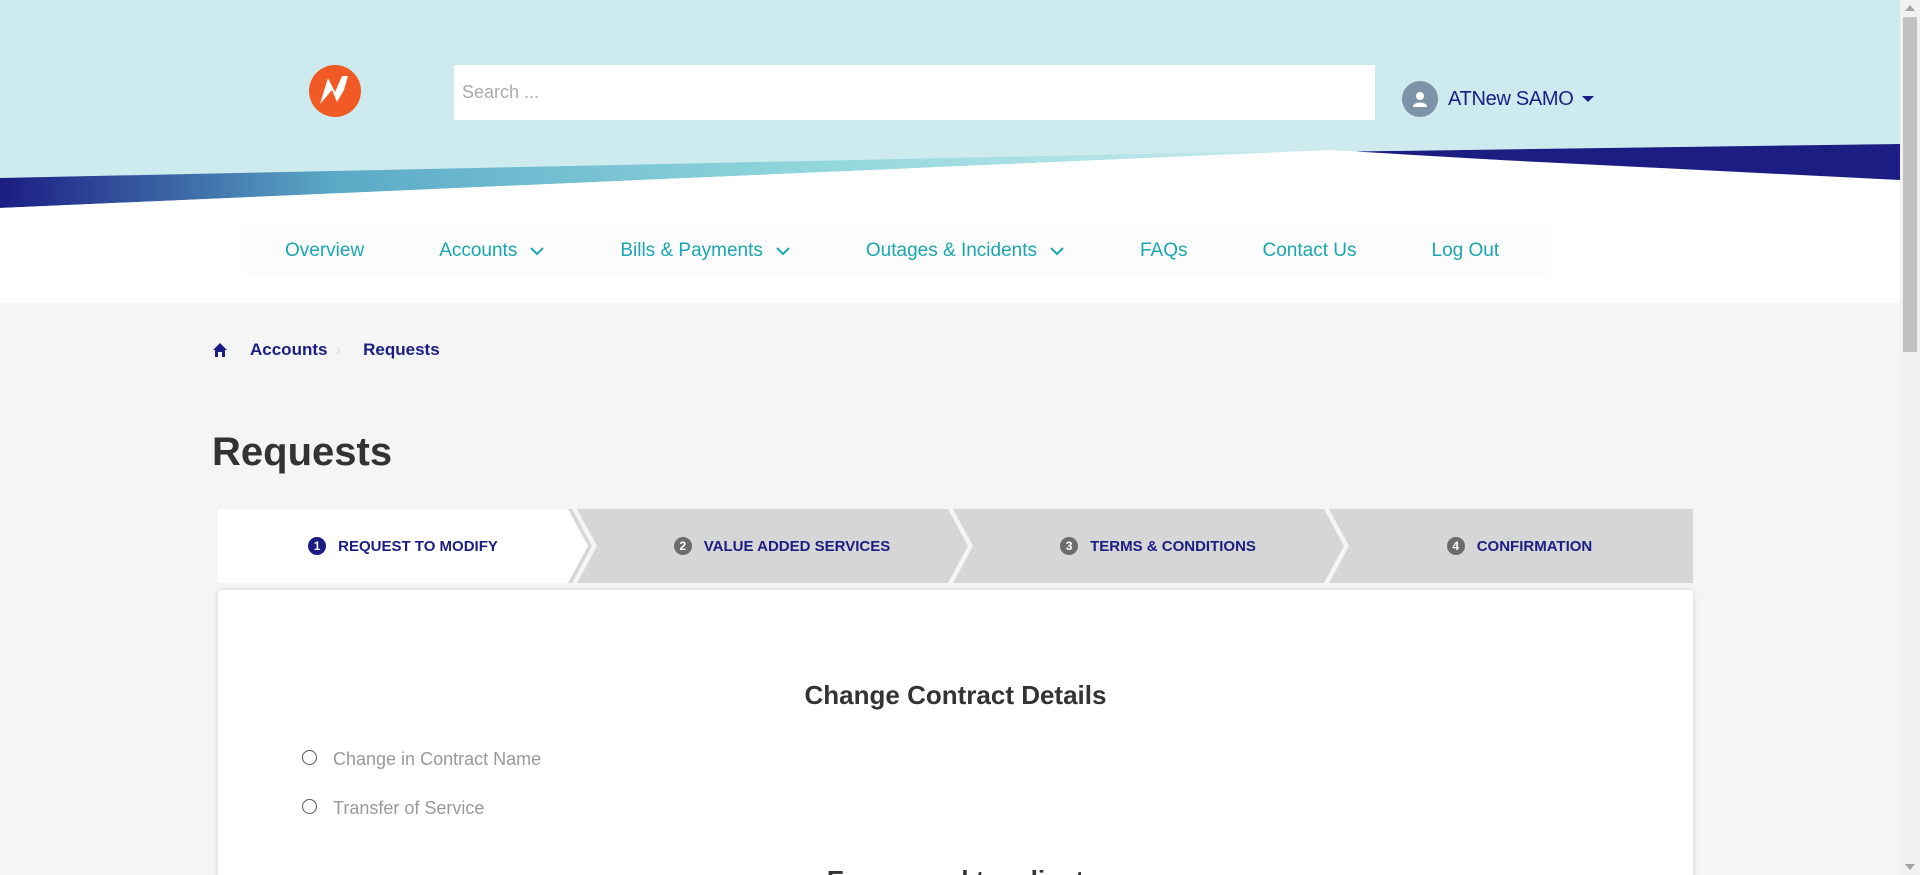  Describe the element at coordinates (1173, 546) in the screenshot. I see `step-label: TERMS & CONDITIONS` at that location.